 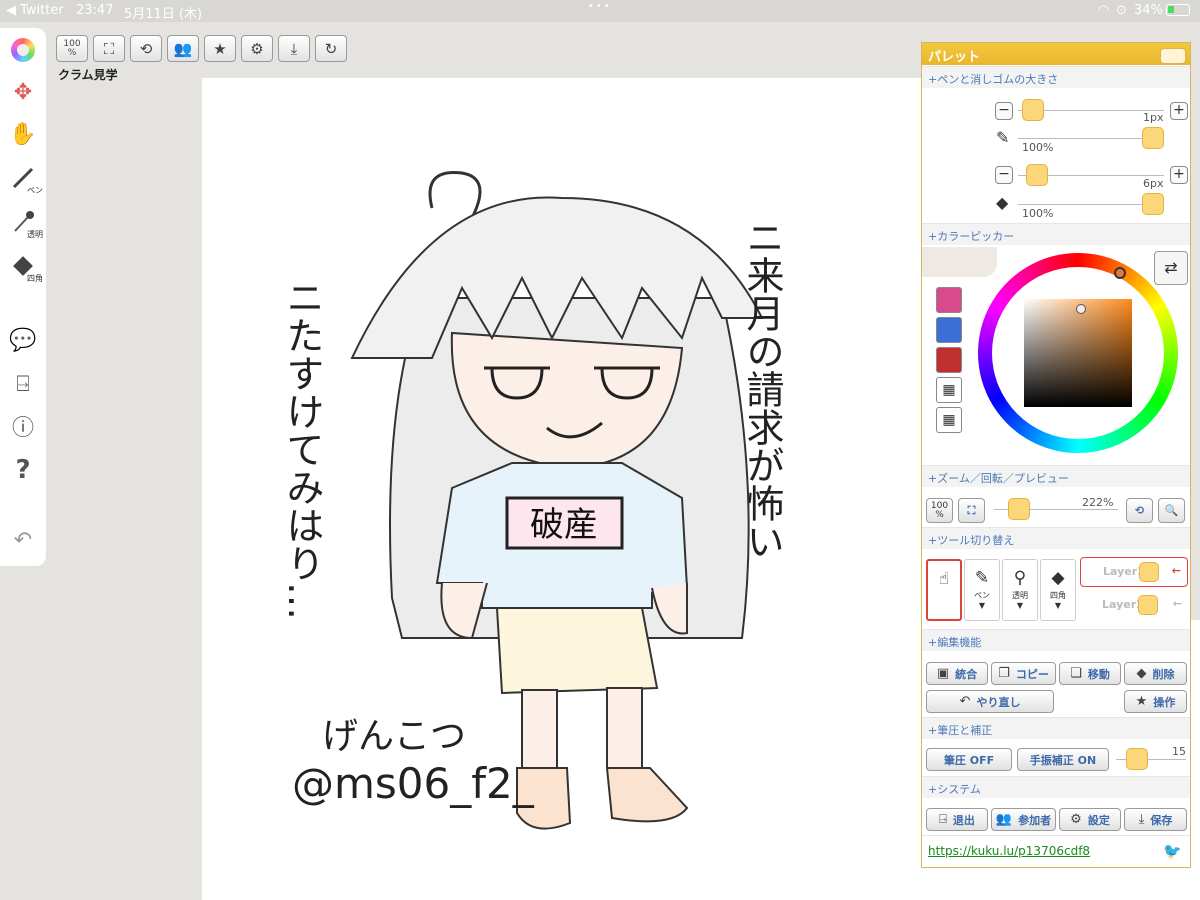 I want to click on color-wheel-button, so click(x=23, y=50).